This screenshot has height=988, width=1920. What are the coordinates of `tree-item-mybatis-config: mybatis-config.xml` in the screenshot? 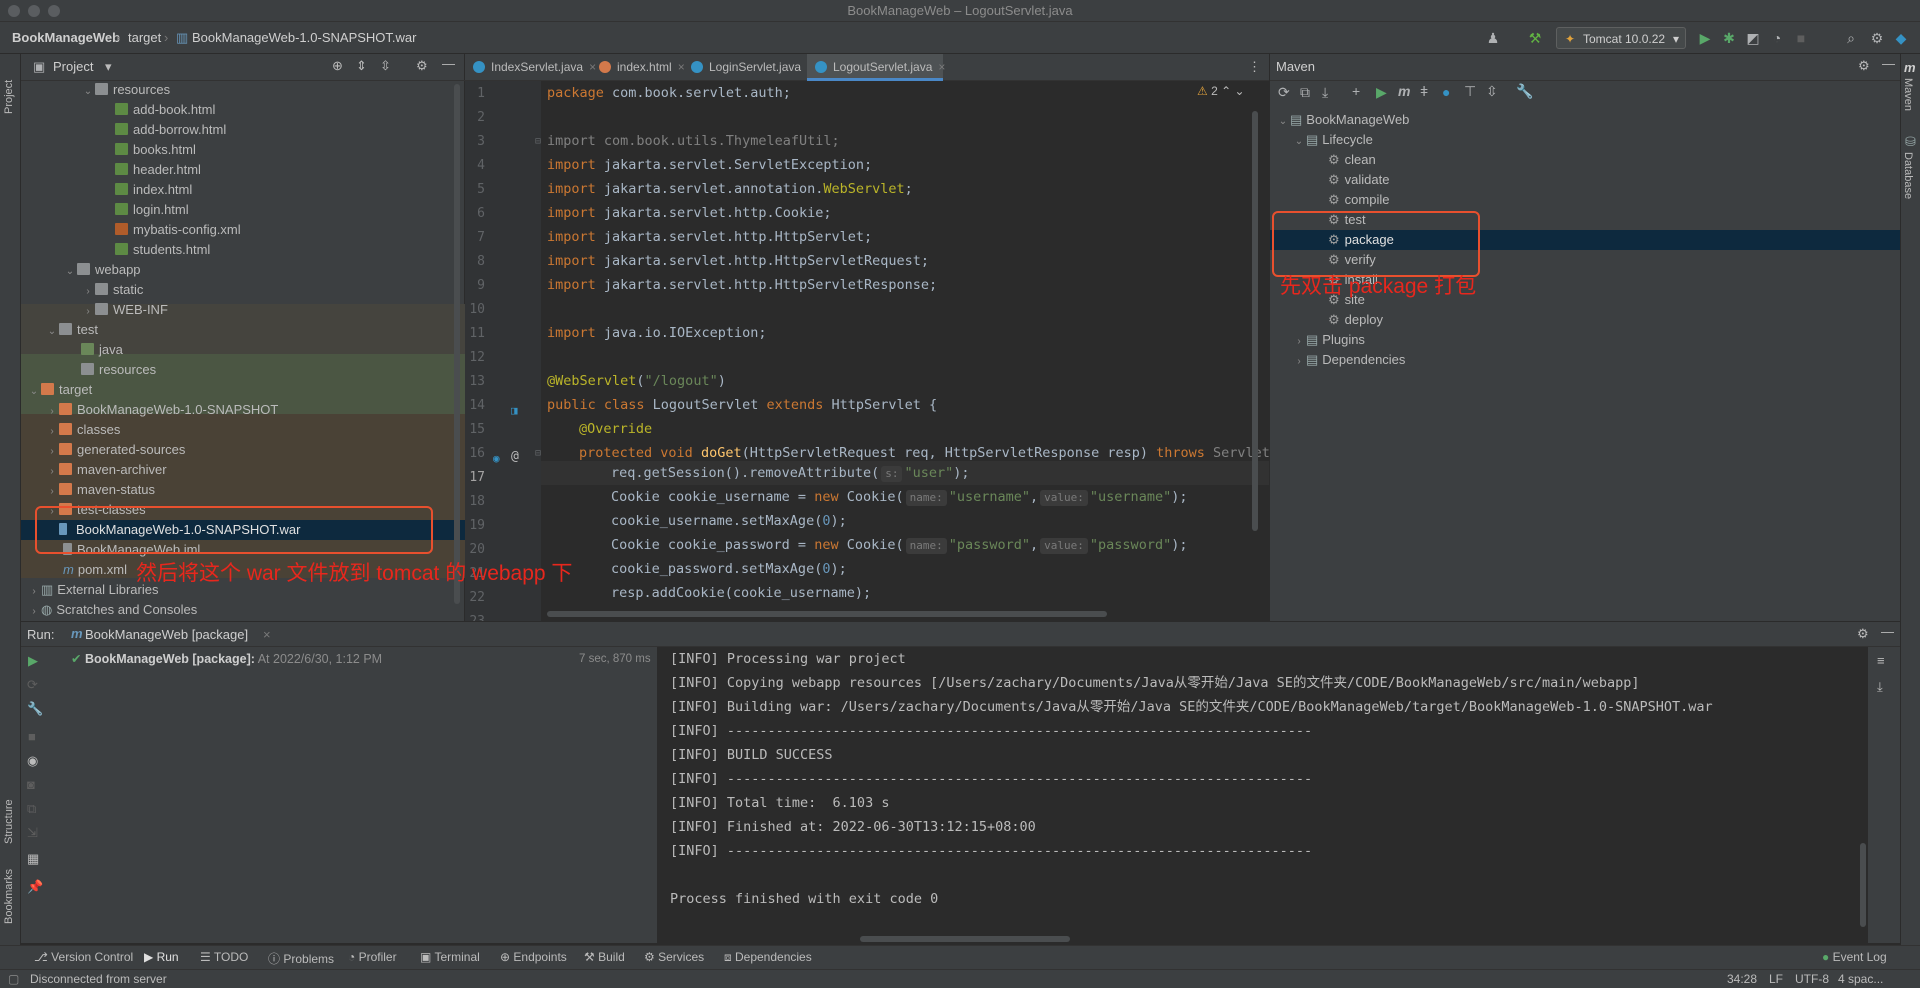 It's located at (178, 230).